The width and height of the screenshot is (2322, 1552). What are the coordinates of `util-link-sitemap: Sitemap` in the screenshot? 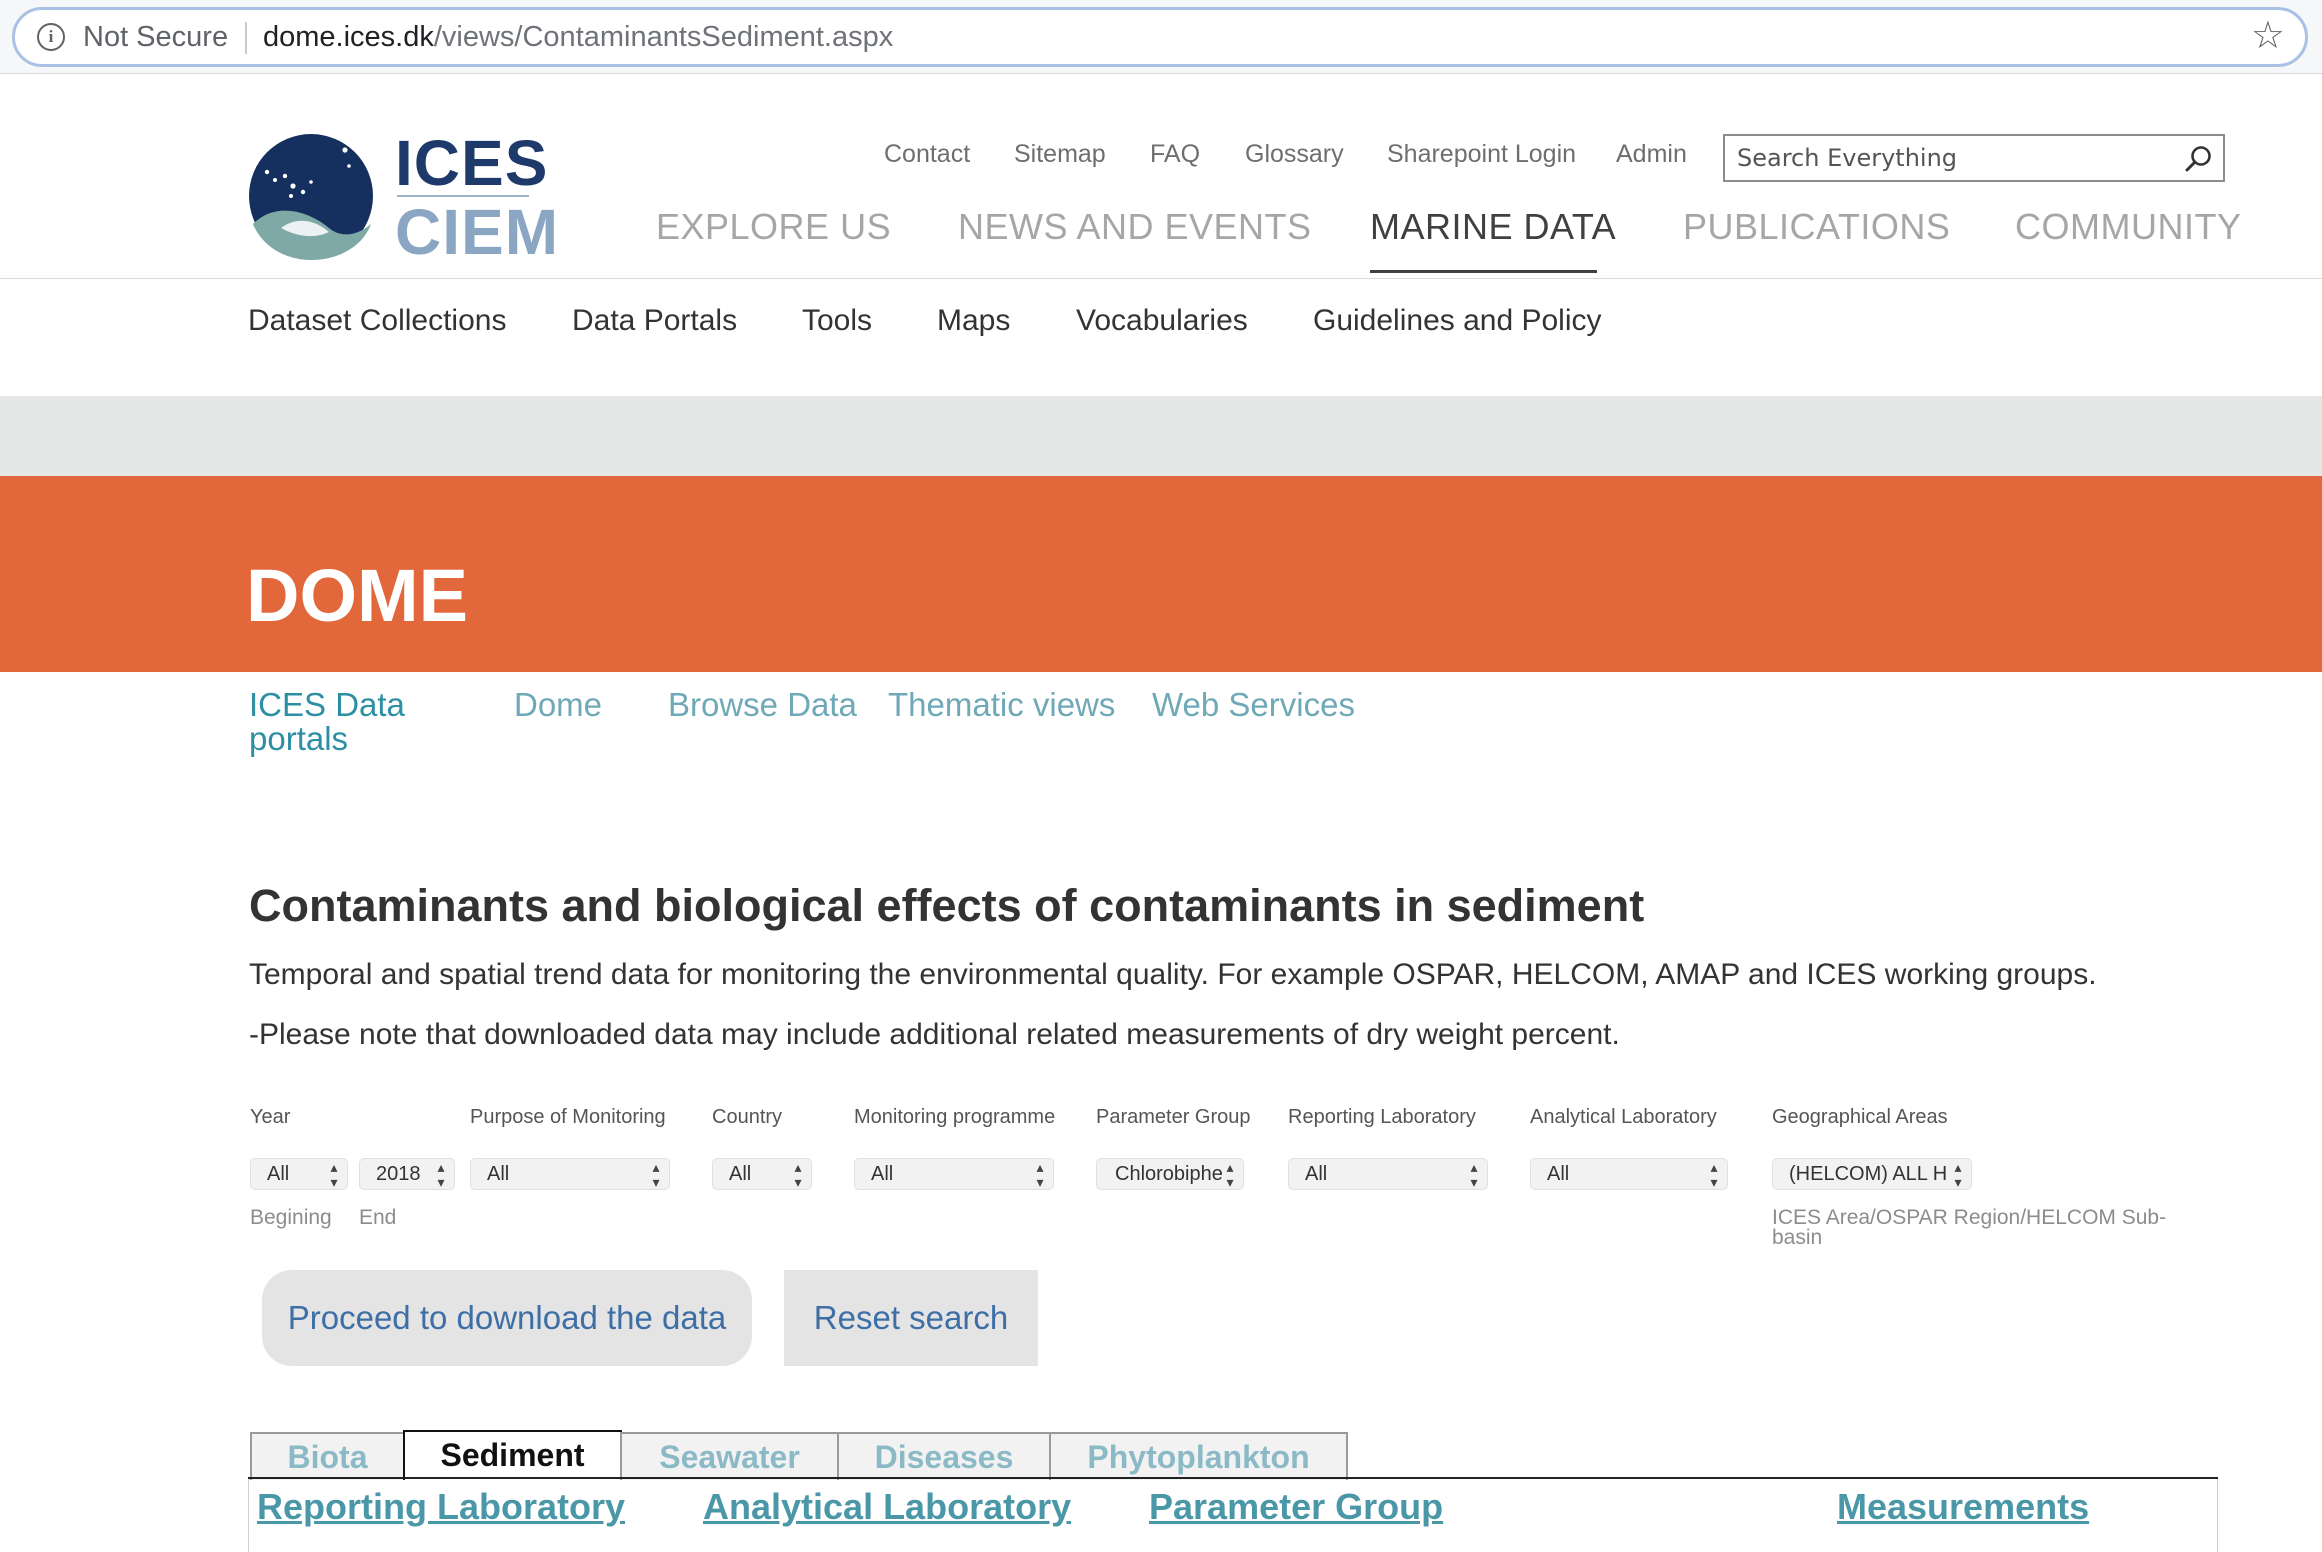 It's located at (1060, 154).